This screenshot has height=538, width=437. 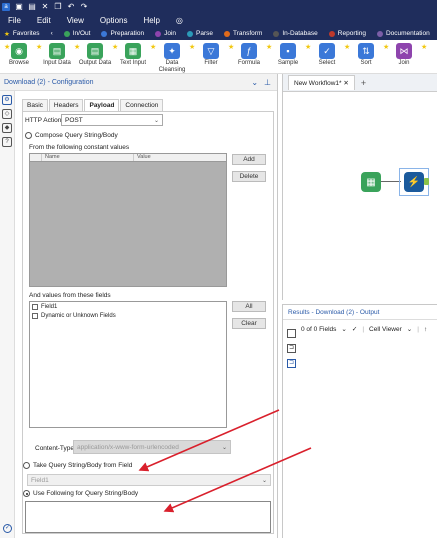 I want to click on menu-edit: Edit, so click(x=44, y=20).